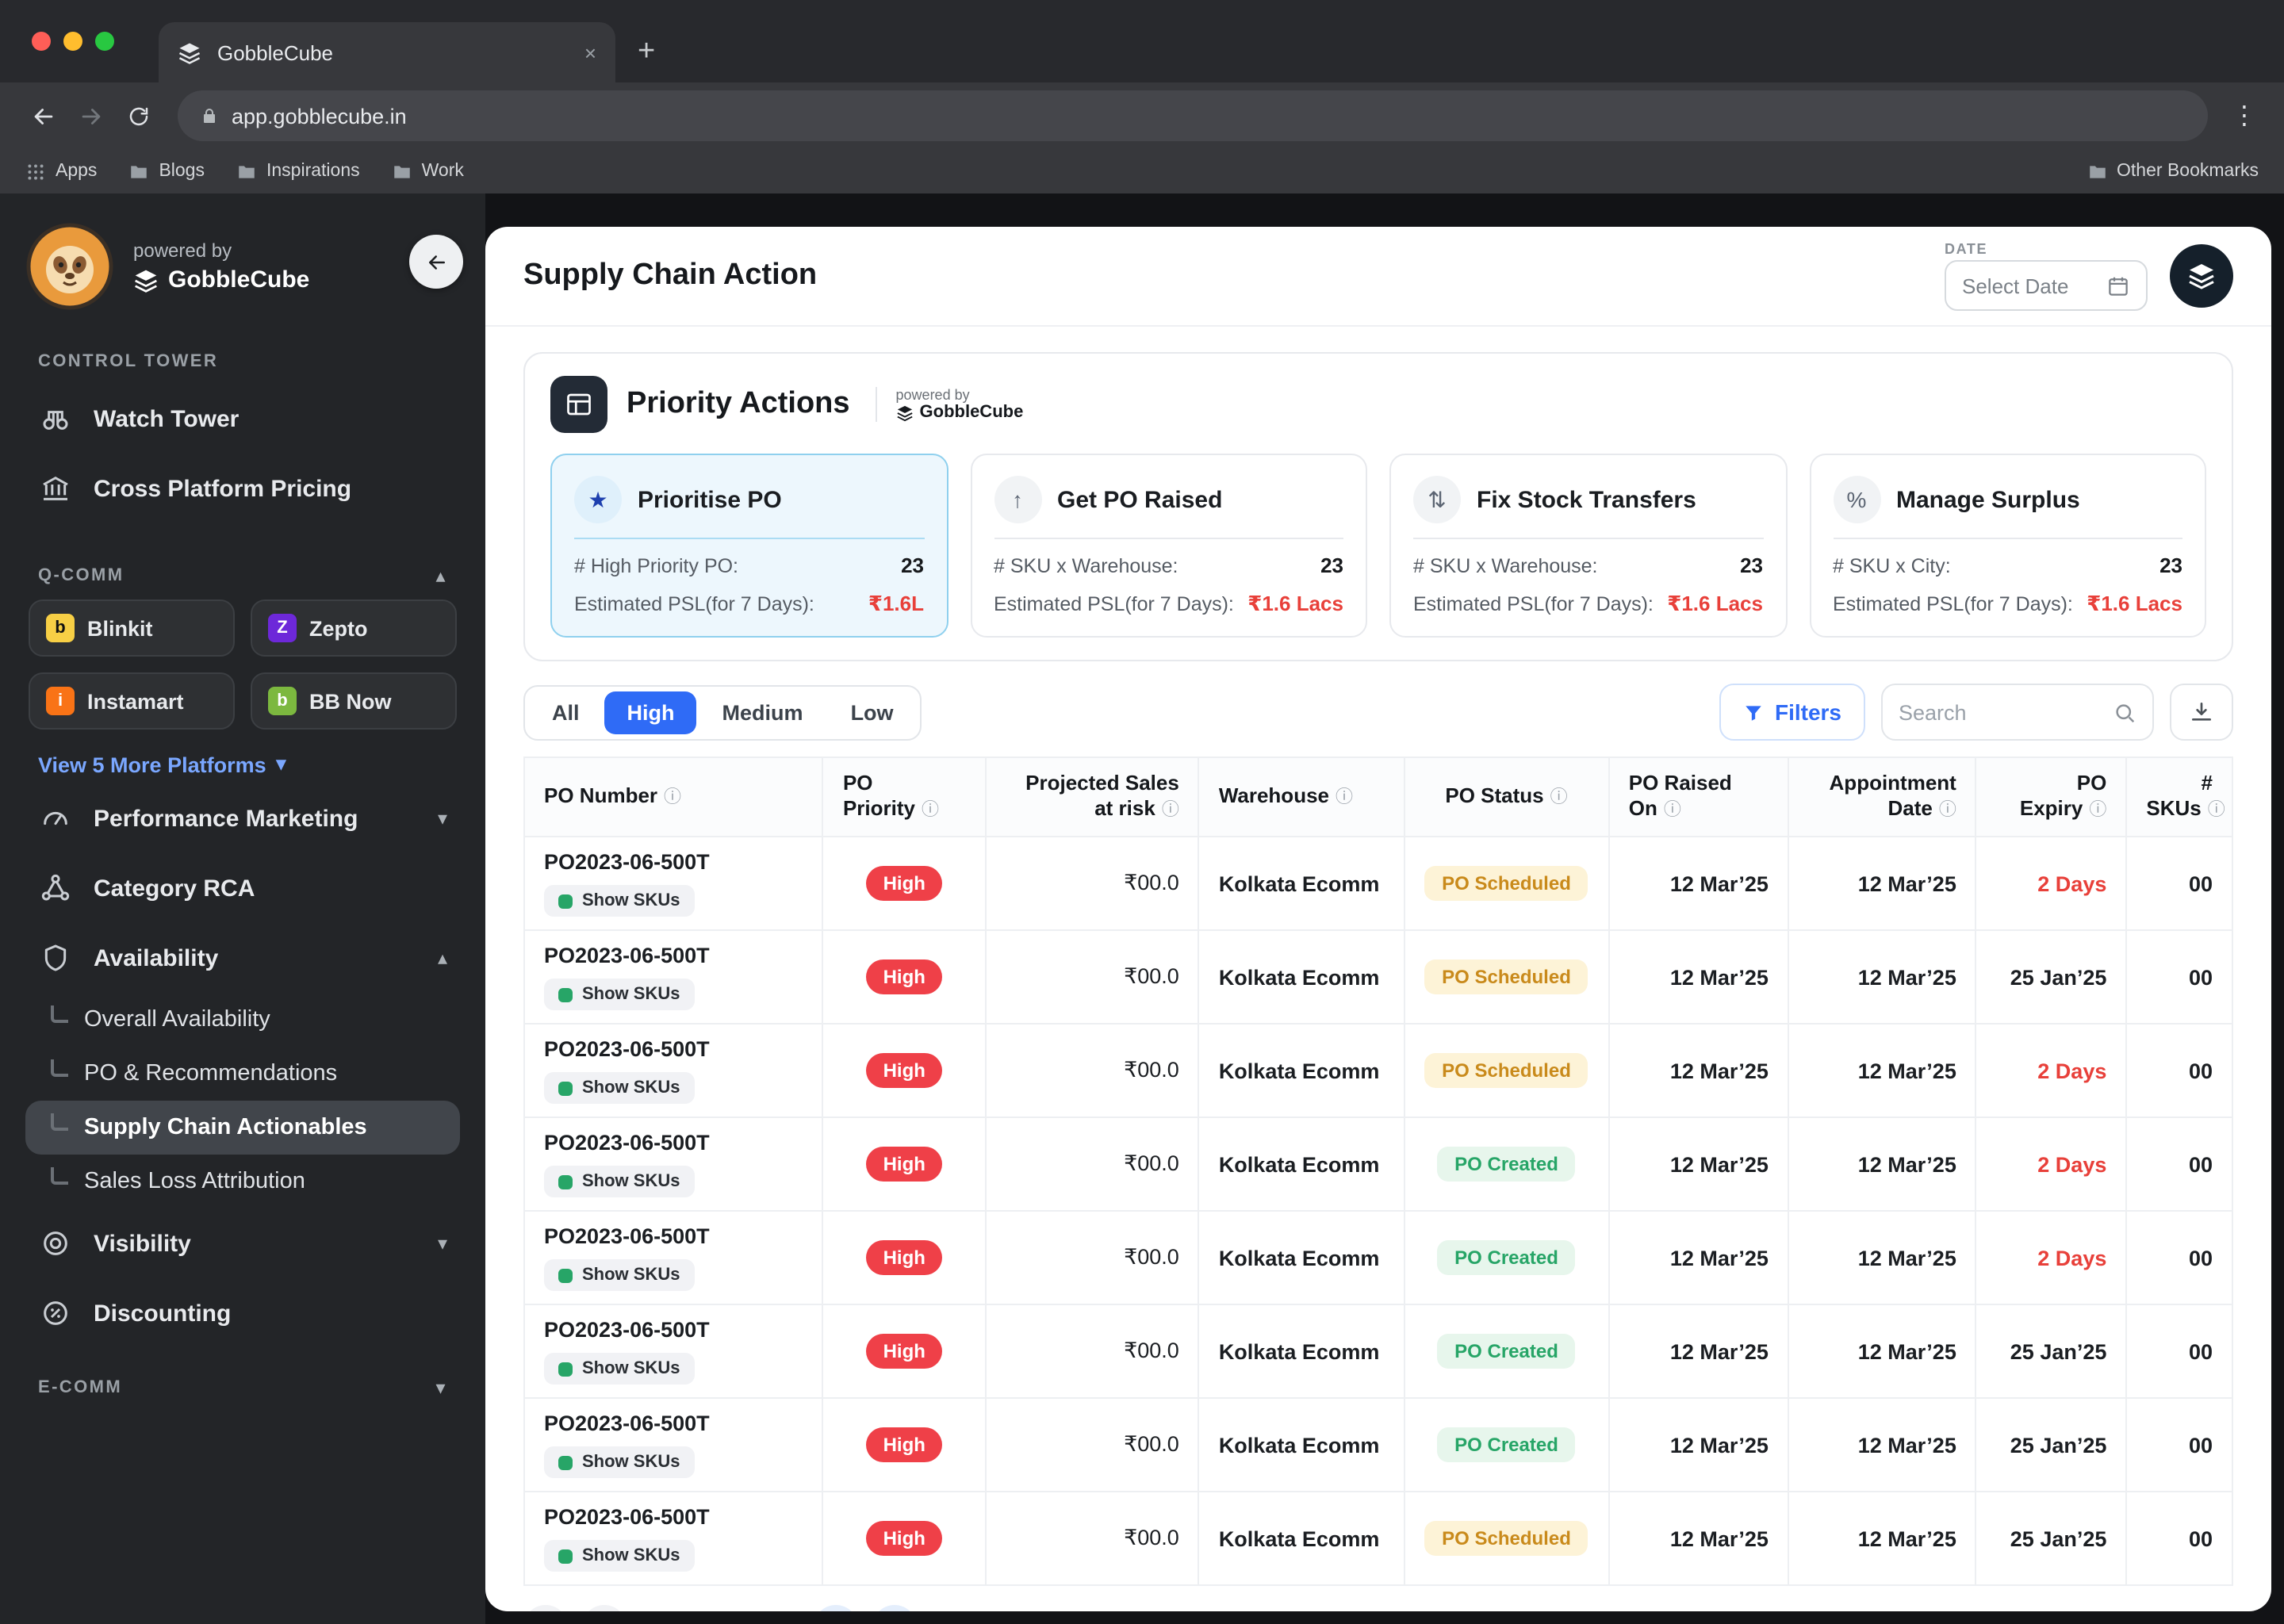 The width and height of the screenshot is (2284, 1624). Describe the element at coordinates (43, 116) in the screenshot. I see `back-icon` at that location.